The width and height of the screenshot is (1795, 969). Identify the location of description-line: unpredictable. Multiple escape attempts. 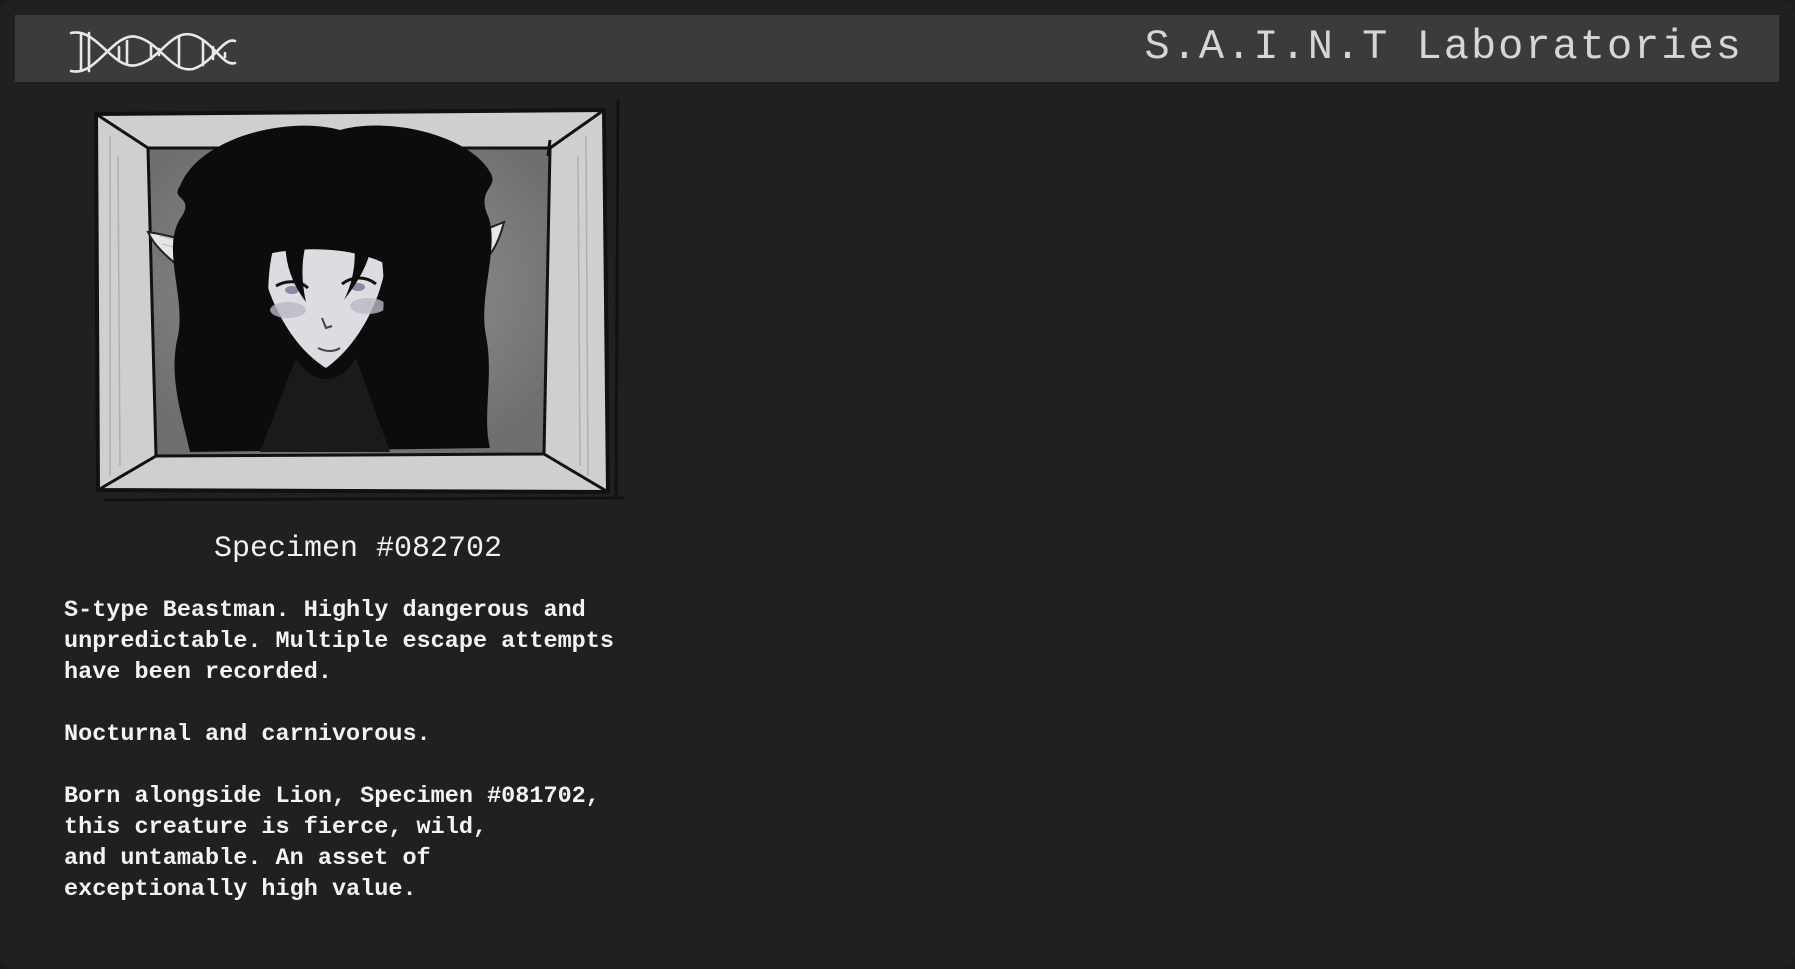
(339, 641).